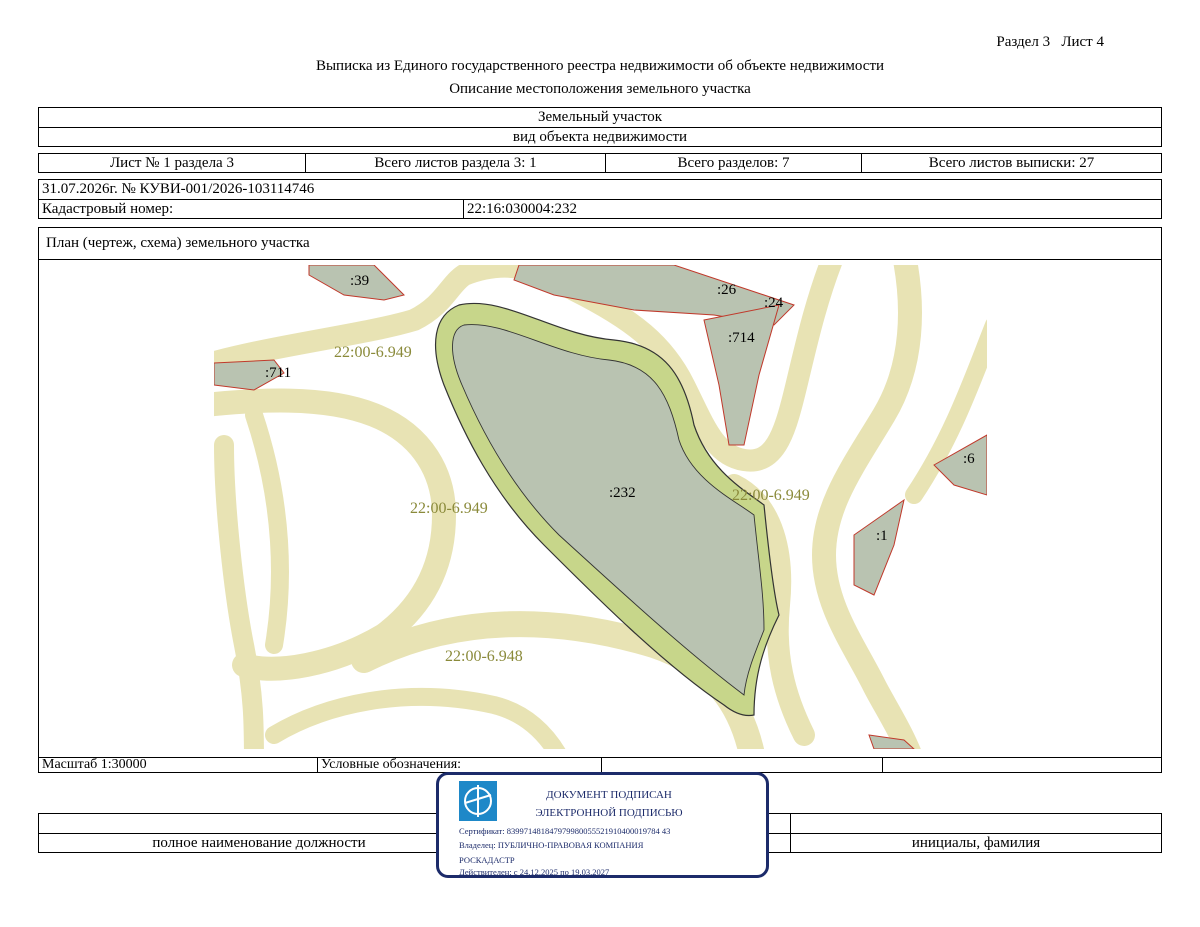 The height and width of the screenshot is (927, 1200). What do you see at coordinates (969, 459) in the screenshot?
I see `label-6: :6` at bounding box center [969, 459].